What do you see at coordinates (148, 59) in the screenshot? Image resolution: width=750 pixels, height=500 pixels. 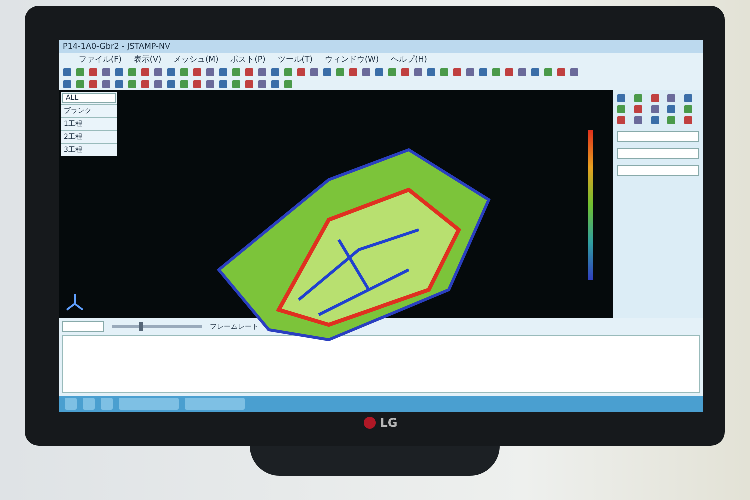 I see `menu-item: 表示(V)` at bounding box center [148, 59].